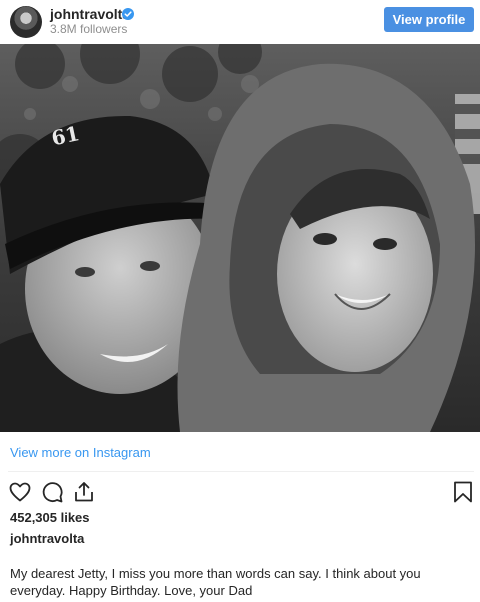 The height and width of the screenshot is (602, 480). What do you see at coordinates (89, 29) in the screenshot?
I see `follower-count: 3.8M followers` at bounding box center [89, 29].